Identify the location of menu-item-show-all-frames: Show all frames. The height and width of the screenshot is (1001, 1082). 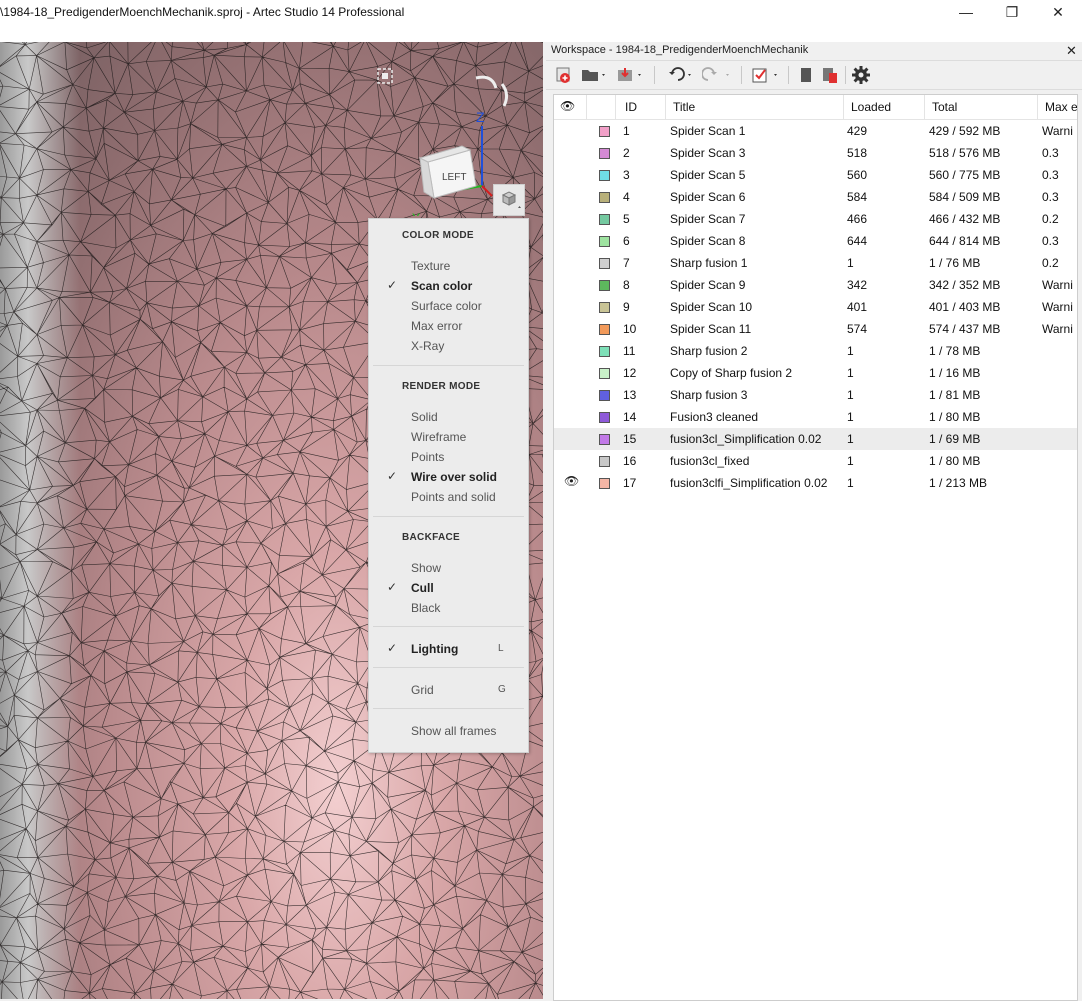
(448, 731).